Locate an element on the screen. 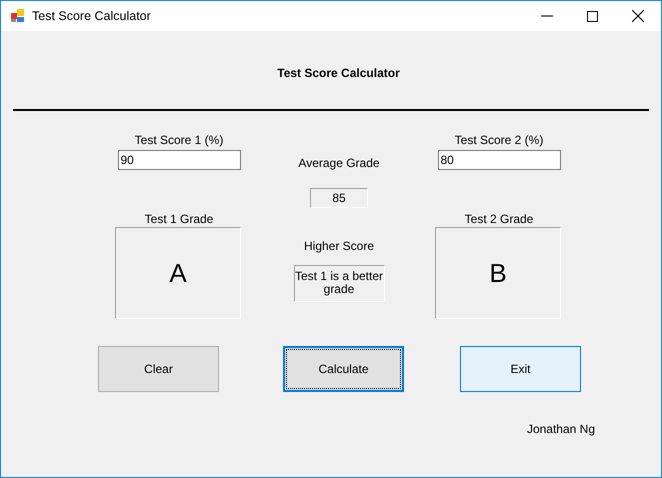 The width and height of the screenshot is (662, 478). output-box: A is located at coordinates (178, 273).